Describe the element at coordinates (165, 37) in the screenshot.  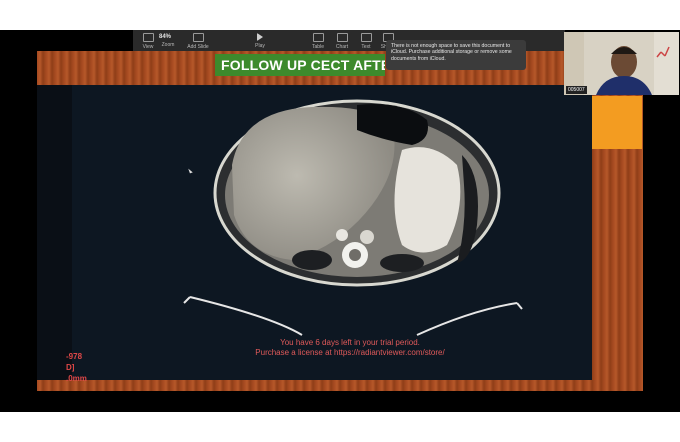
I see `zoom-value: 84%` at that location.